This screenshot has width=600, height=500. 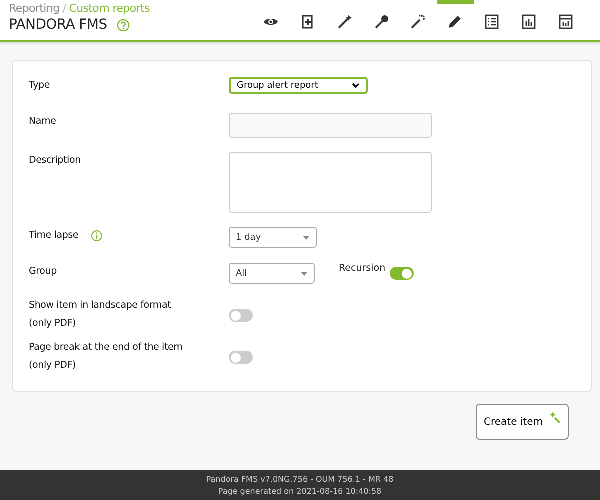 I want to click on breadcrumb-link: Reporting, so click(x=34, y=8).